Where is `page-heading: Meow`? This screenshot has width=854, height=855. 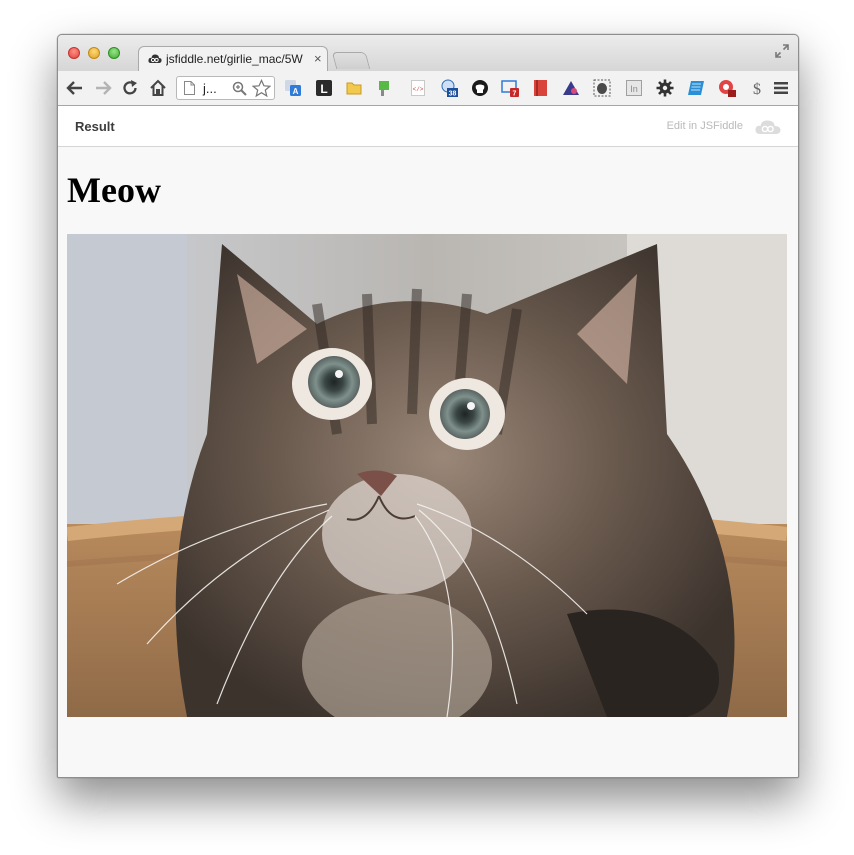 page-heading: Meow is located at coordinates (114, 190).